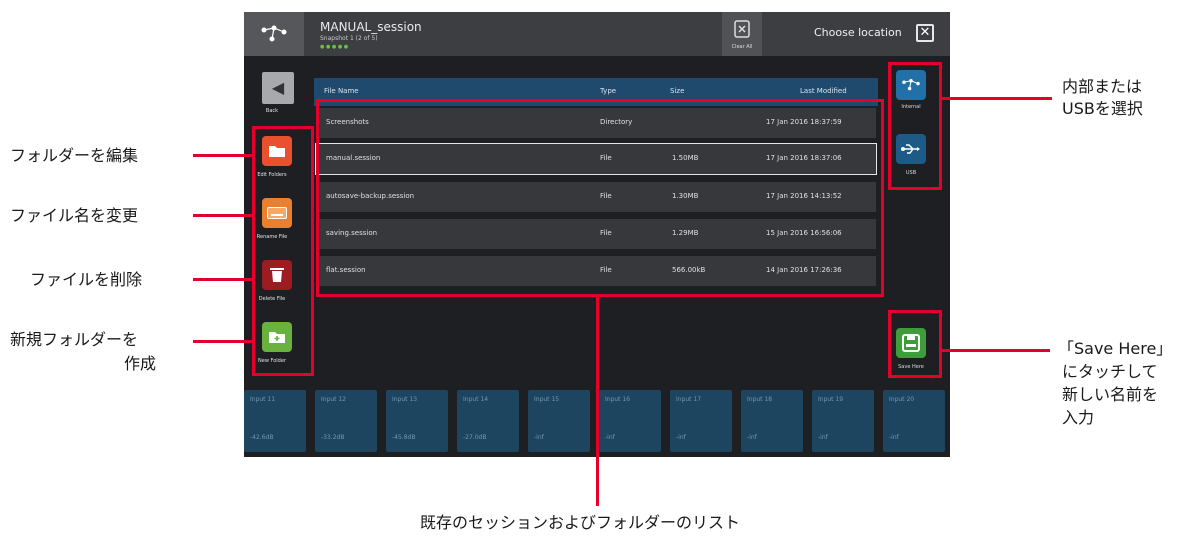 The height and width of the screenshot is (539, 1190). What do you see at coordinates (475, 437) in the screenshot?
I see `channel-level: -27.0dB` at bounding box center [475, 437].